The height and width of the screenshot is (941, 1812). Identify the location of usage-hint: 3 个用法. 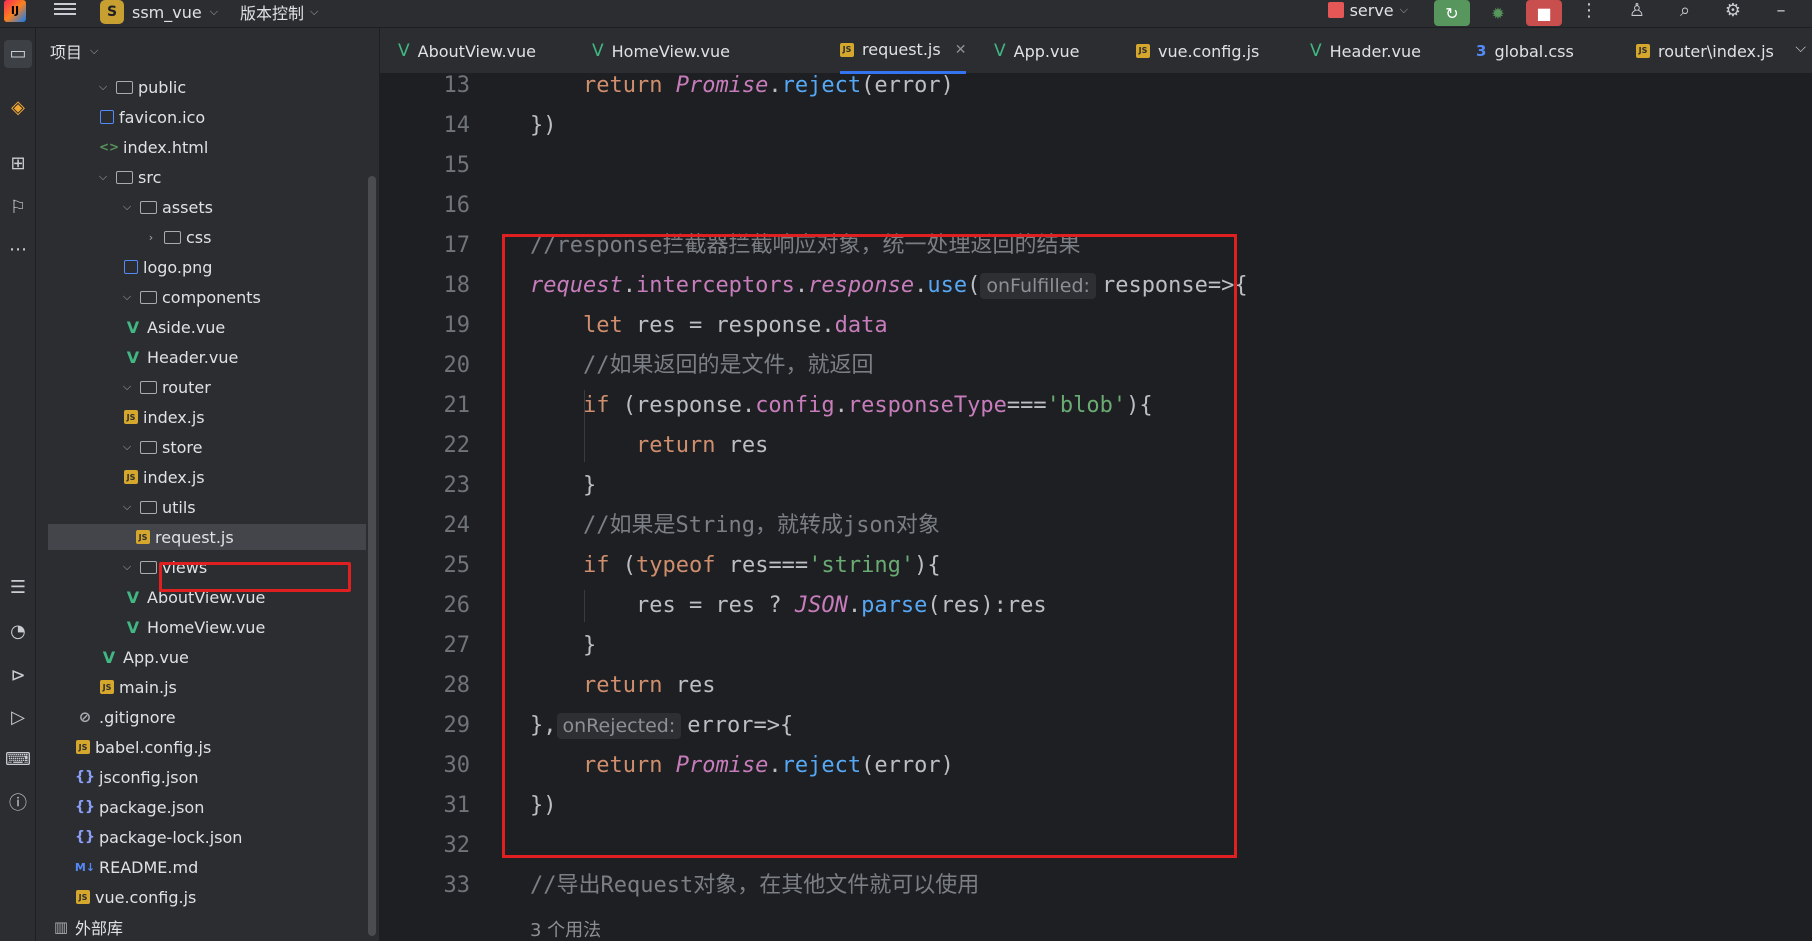
(565, 928).